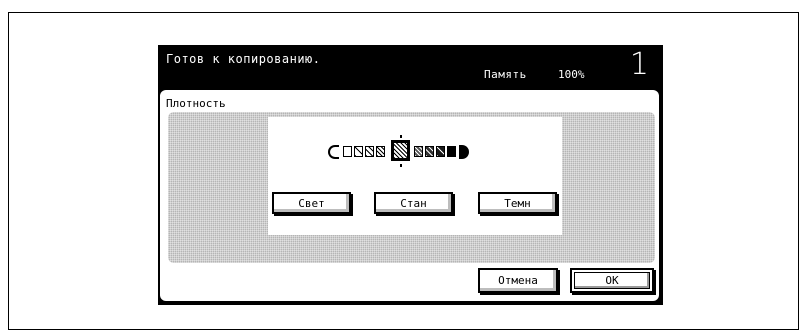 This screenshot has height=335, width=809. What do you see at coordinates (571, 74) in the screenshot?
I see `memory-value: 100%` at bounding box center [571, 74].